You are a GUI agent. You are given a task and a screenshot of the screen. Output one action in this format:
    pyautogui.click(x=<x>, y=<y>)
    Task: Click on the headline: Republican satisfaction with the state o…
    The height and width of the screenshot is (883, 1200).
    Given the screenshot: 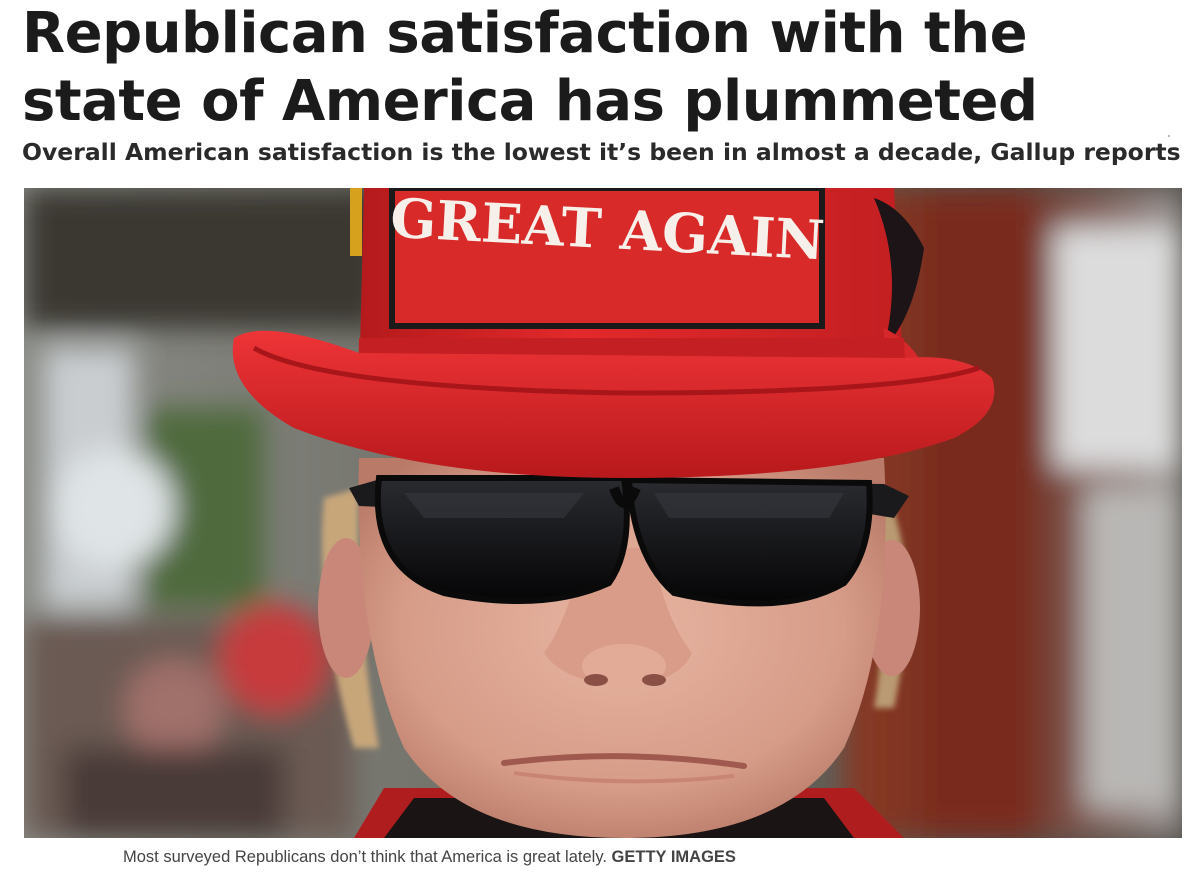 What is the action you would take?
    pyautogui.click(x=530, y=67)
    